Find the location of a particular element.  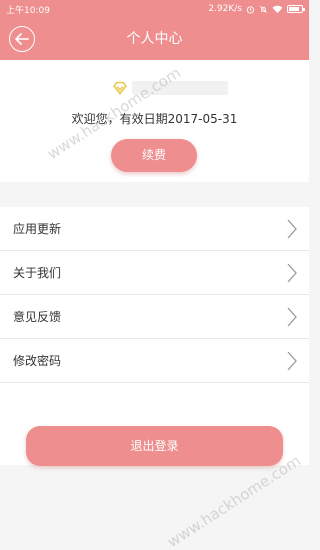

page-title: 个人中心 is located at coordinates (154, 39).